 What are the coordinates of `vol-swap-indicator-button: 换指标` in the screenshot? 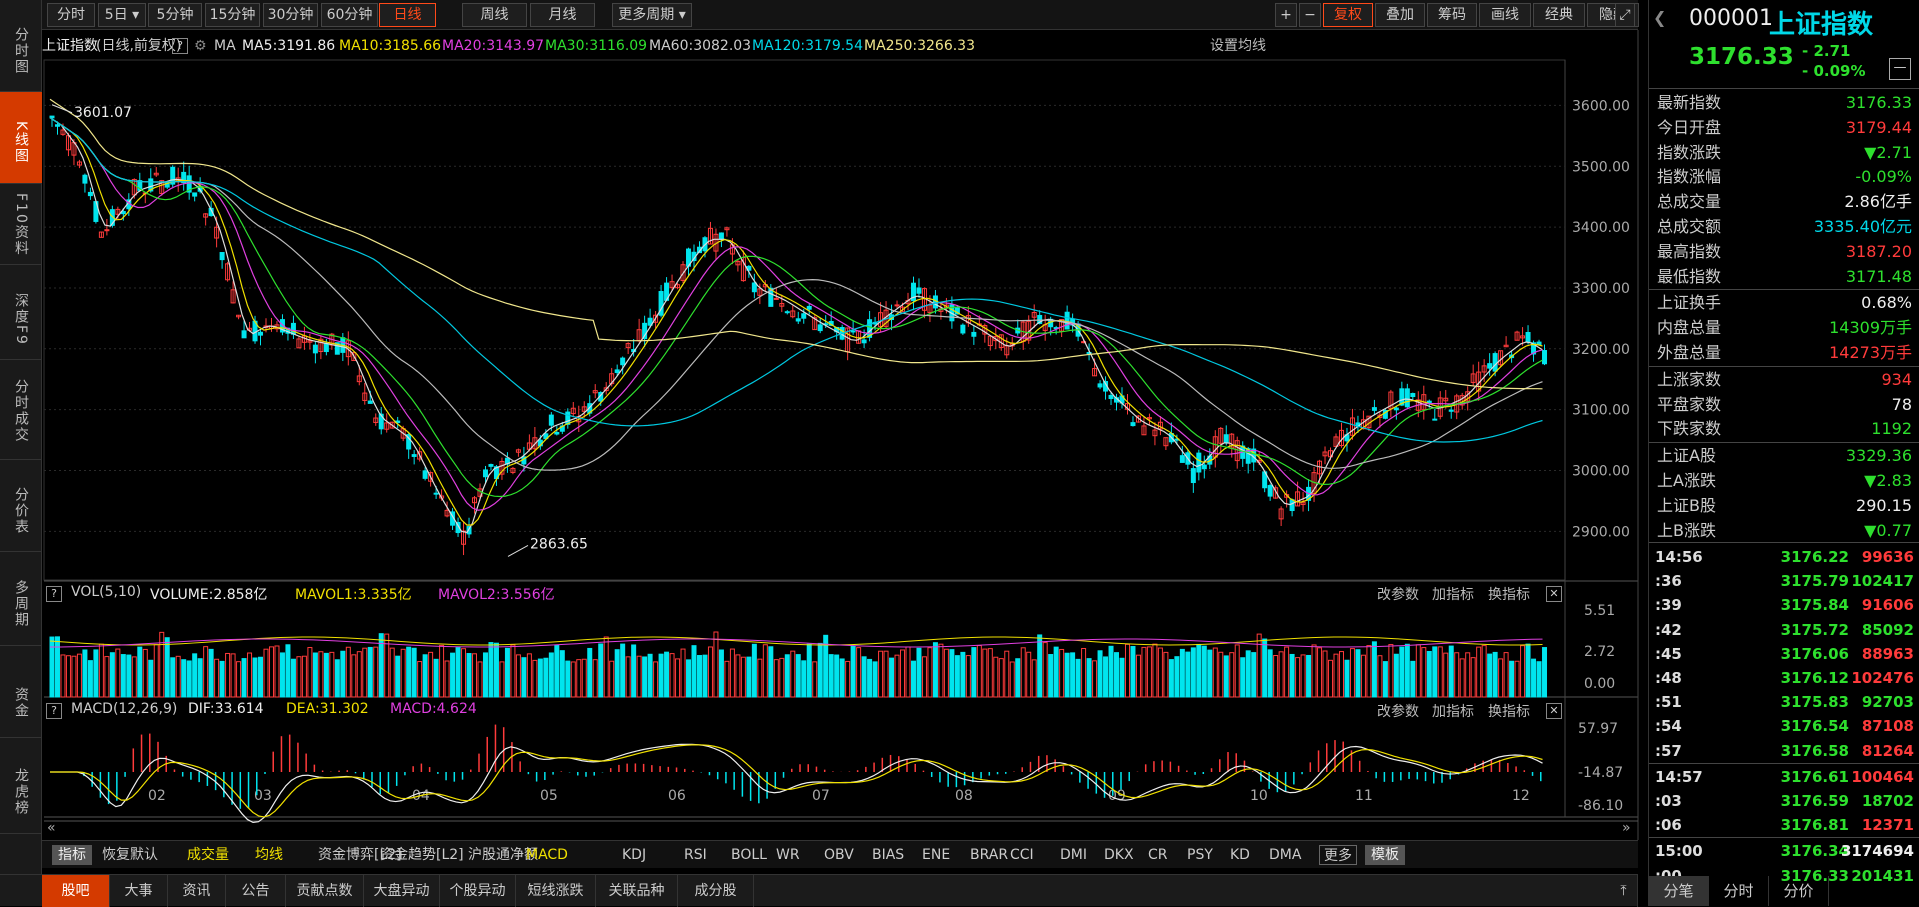 It's located at (1509, 594).